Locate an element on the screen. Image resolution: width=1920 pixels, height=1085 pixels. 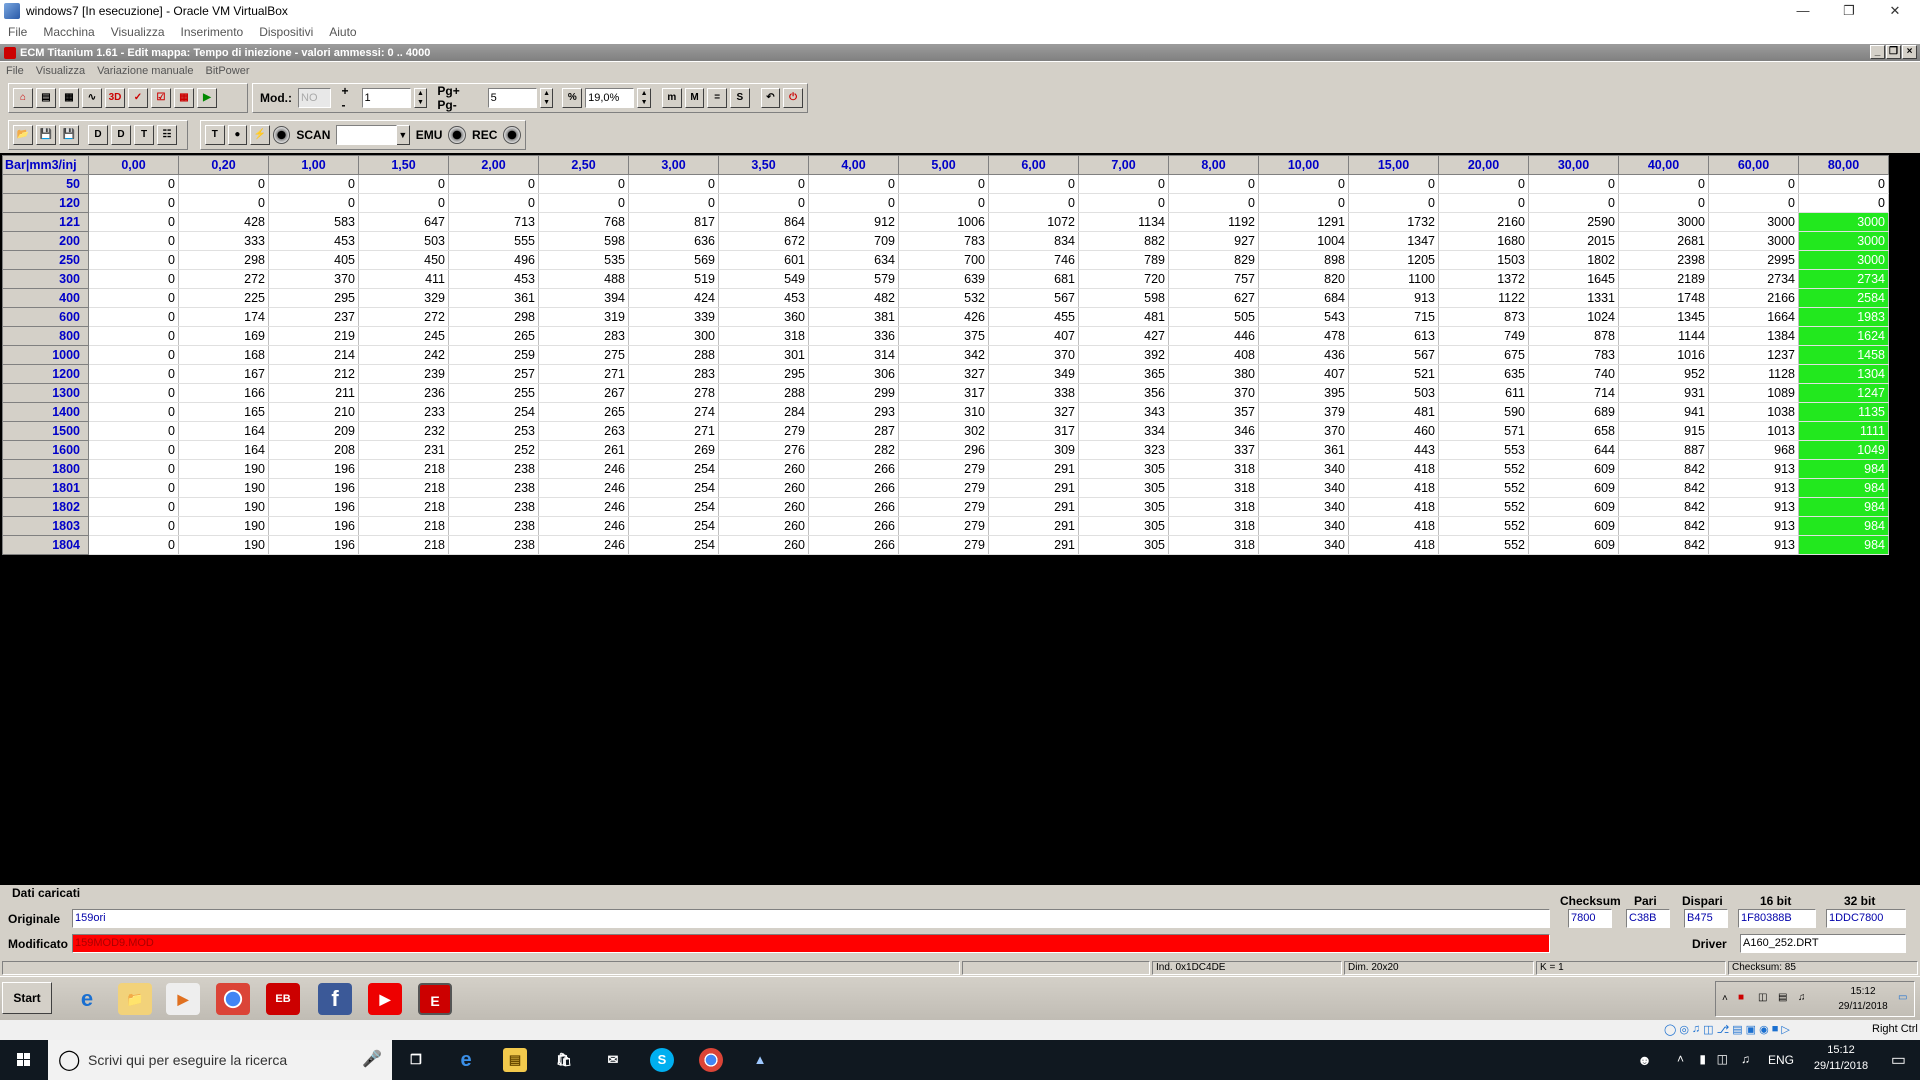
ecm-menu-visualizza: Visualizza is located at coordinates (60, 71).